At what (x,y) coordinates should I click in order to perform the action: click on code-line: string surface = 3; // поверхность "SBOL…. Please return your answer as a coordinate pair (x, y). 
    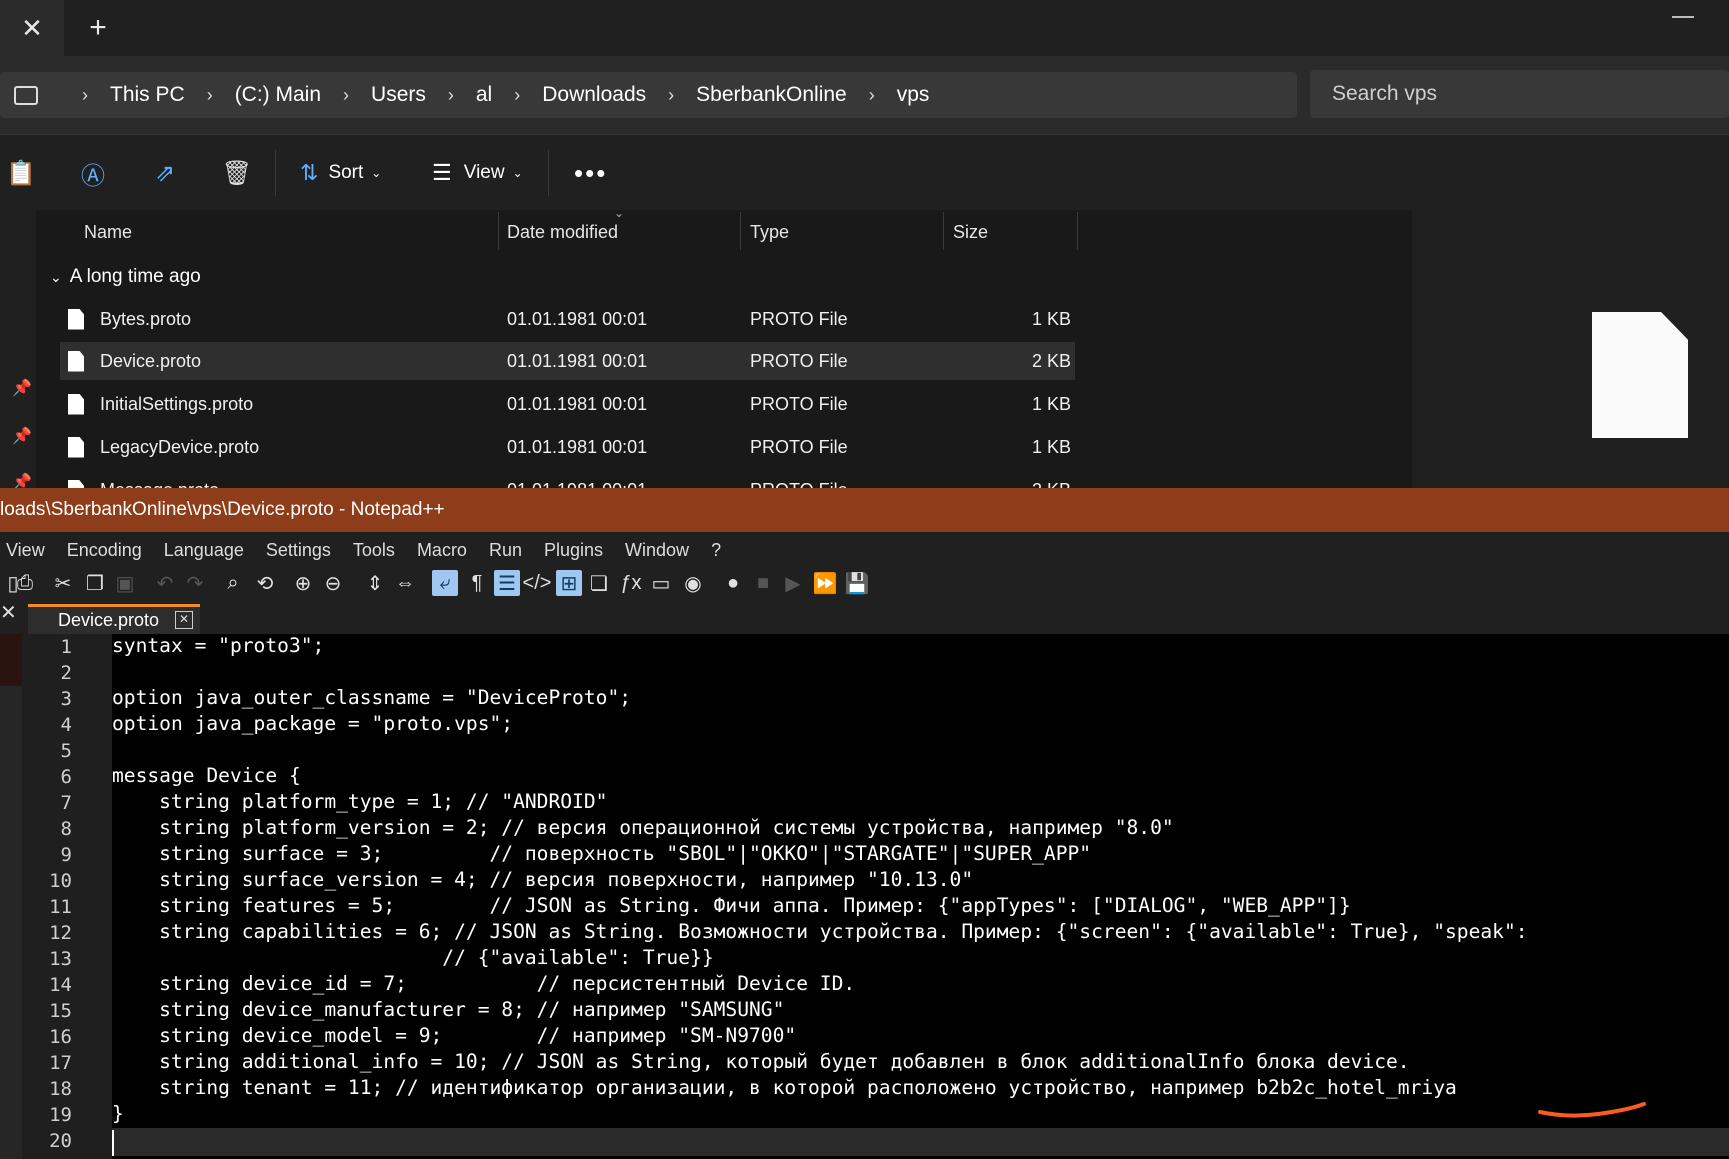
    Looking at the image, I should click on (601, 853).